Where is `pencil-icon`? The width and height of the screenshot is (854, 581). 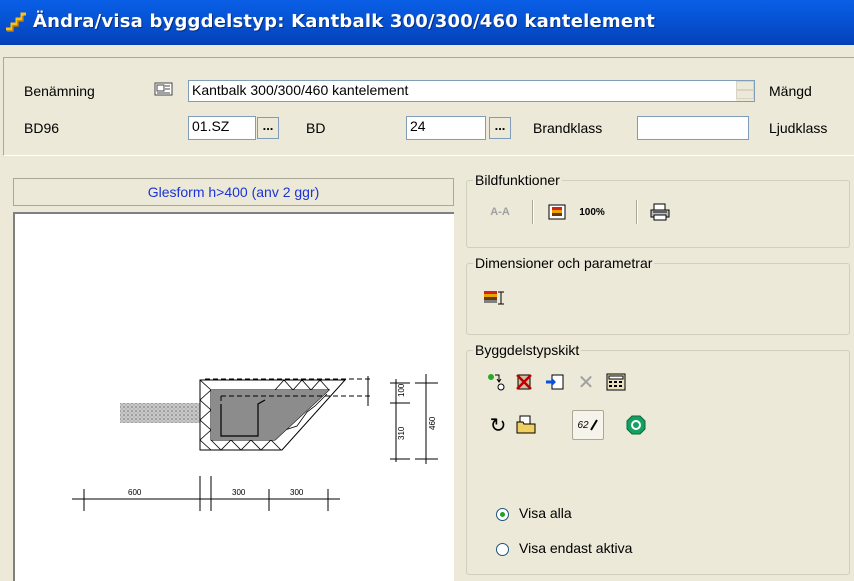 pencil-icon is located at coordinates (593, 425).